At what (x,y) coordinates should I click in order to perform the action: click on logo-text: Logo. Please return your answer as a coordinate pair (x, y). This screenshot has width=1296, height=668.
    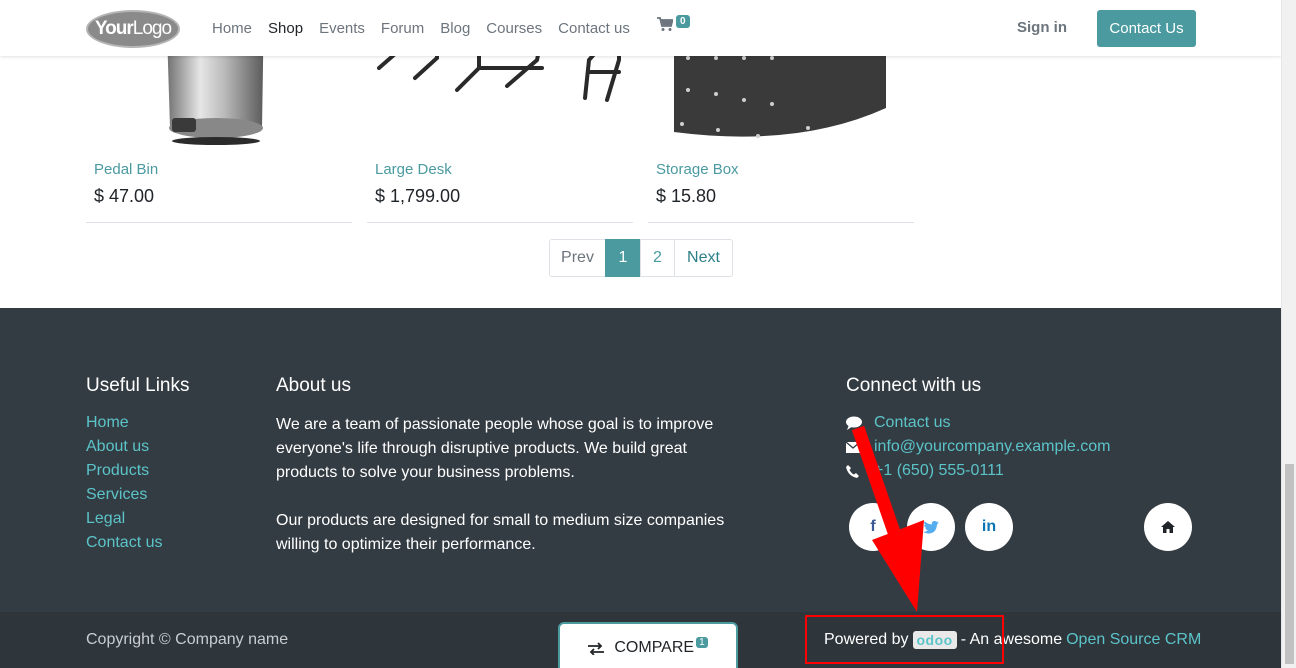
    Looking at the image, I should click on (152, 28).